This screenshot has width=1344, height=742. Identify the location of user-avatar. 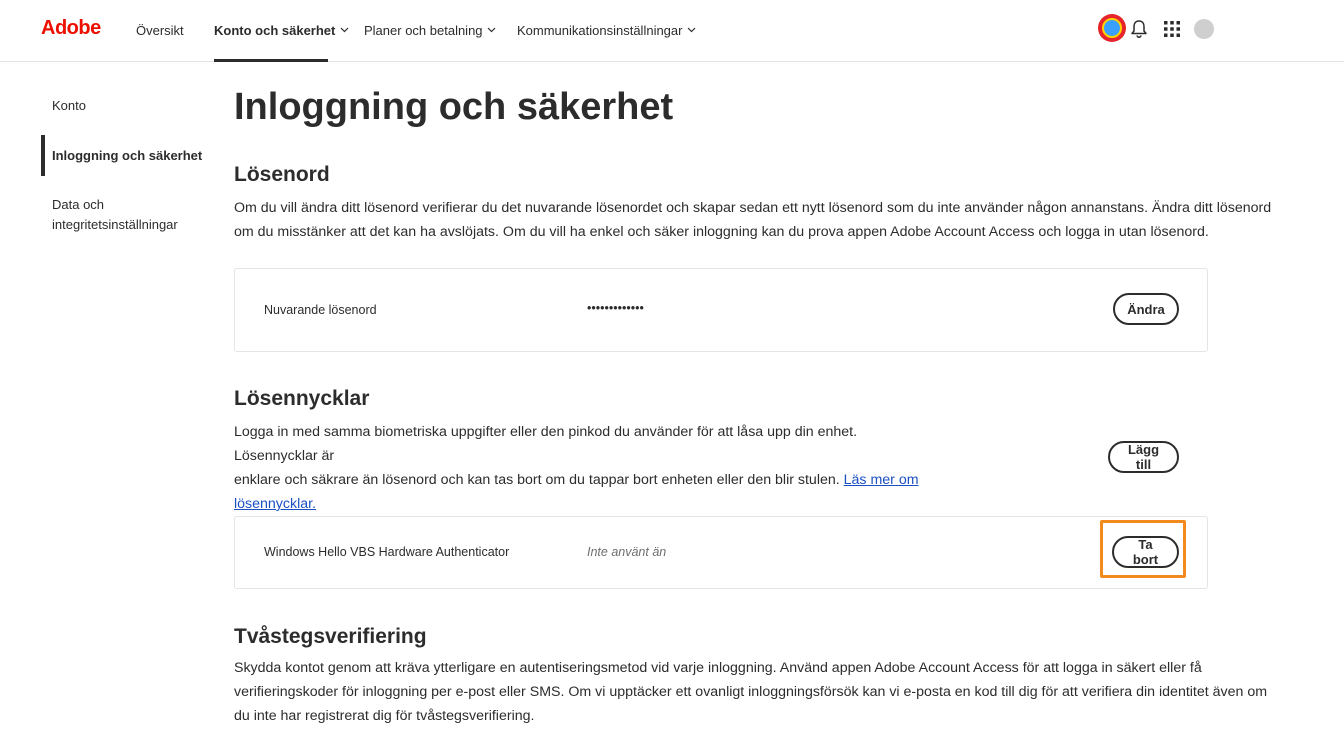
(1112, 28).